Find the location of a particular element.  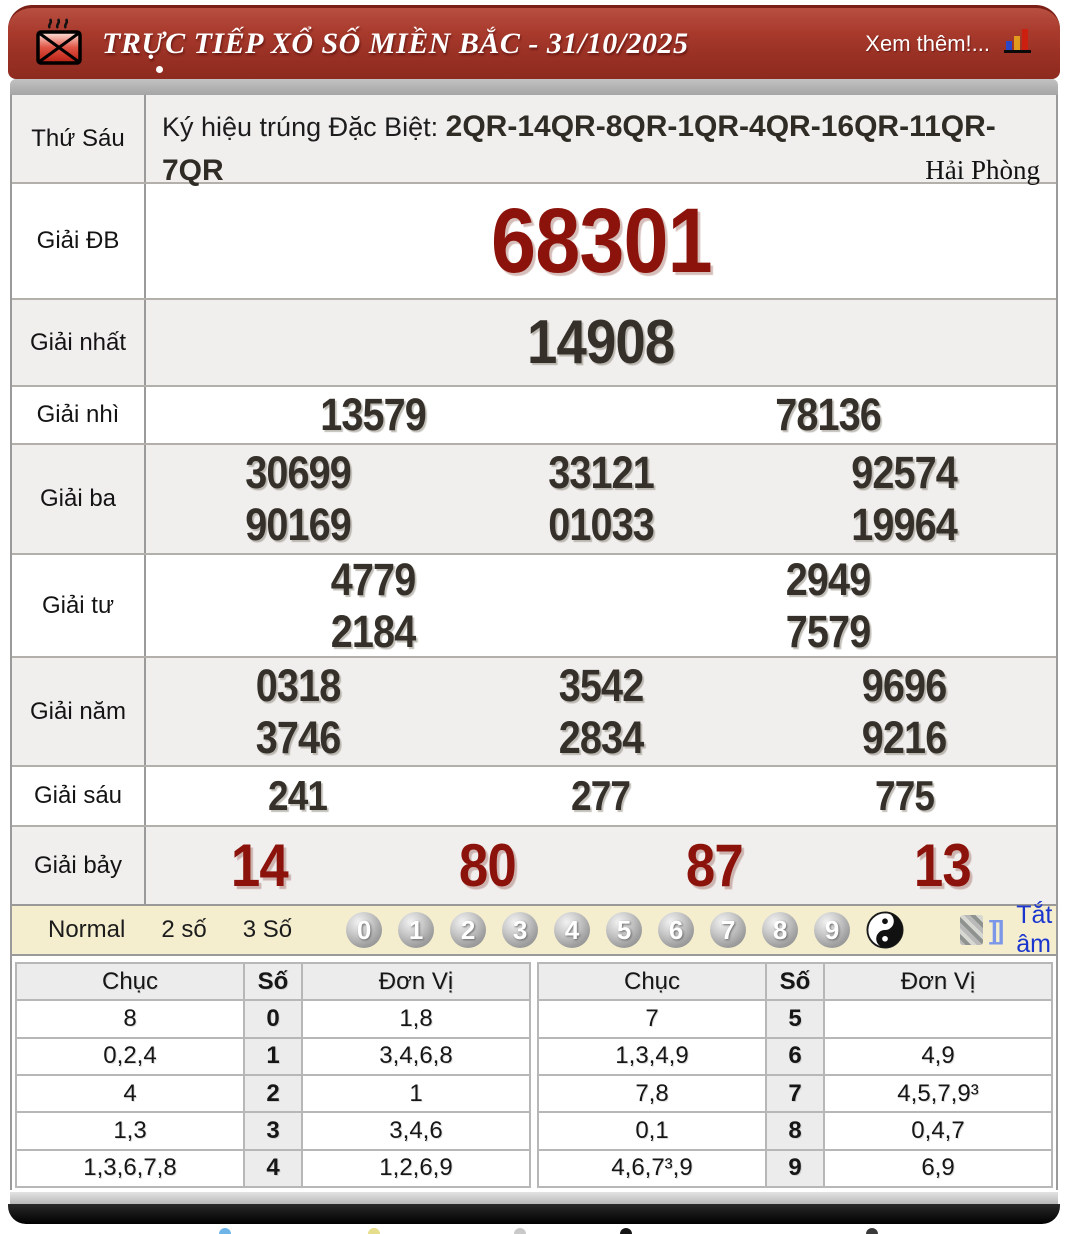

digit-ball-7: 7 is located at coordinates (728, 930).